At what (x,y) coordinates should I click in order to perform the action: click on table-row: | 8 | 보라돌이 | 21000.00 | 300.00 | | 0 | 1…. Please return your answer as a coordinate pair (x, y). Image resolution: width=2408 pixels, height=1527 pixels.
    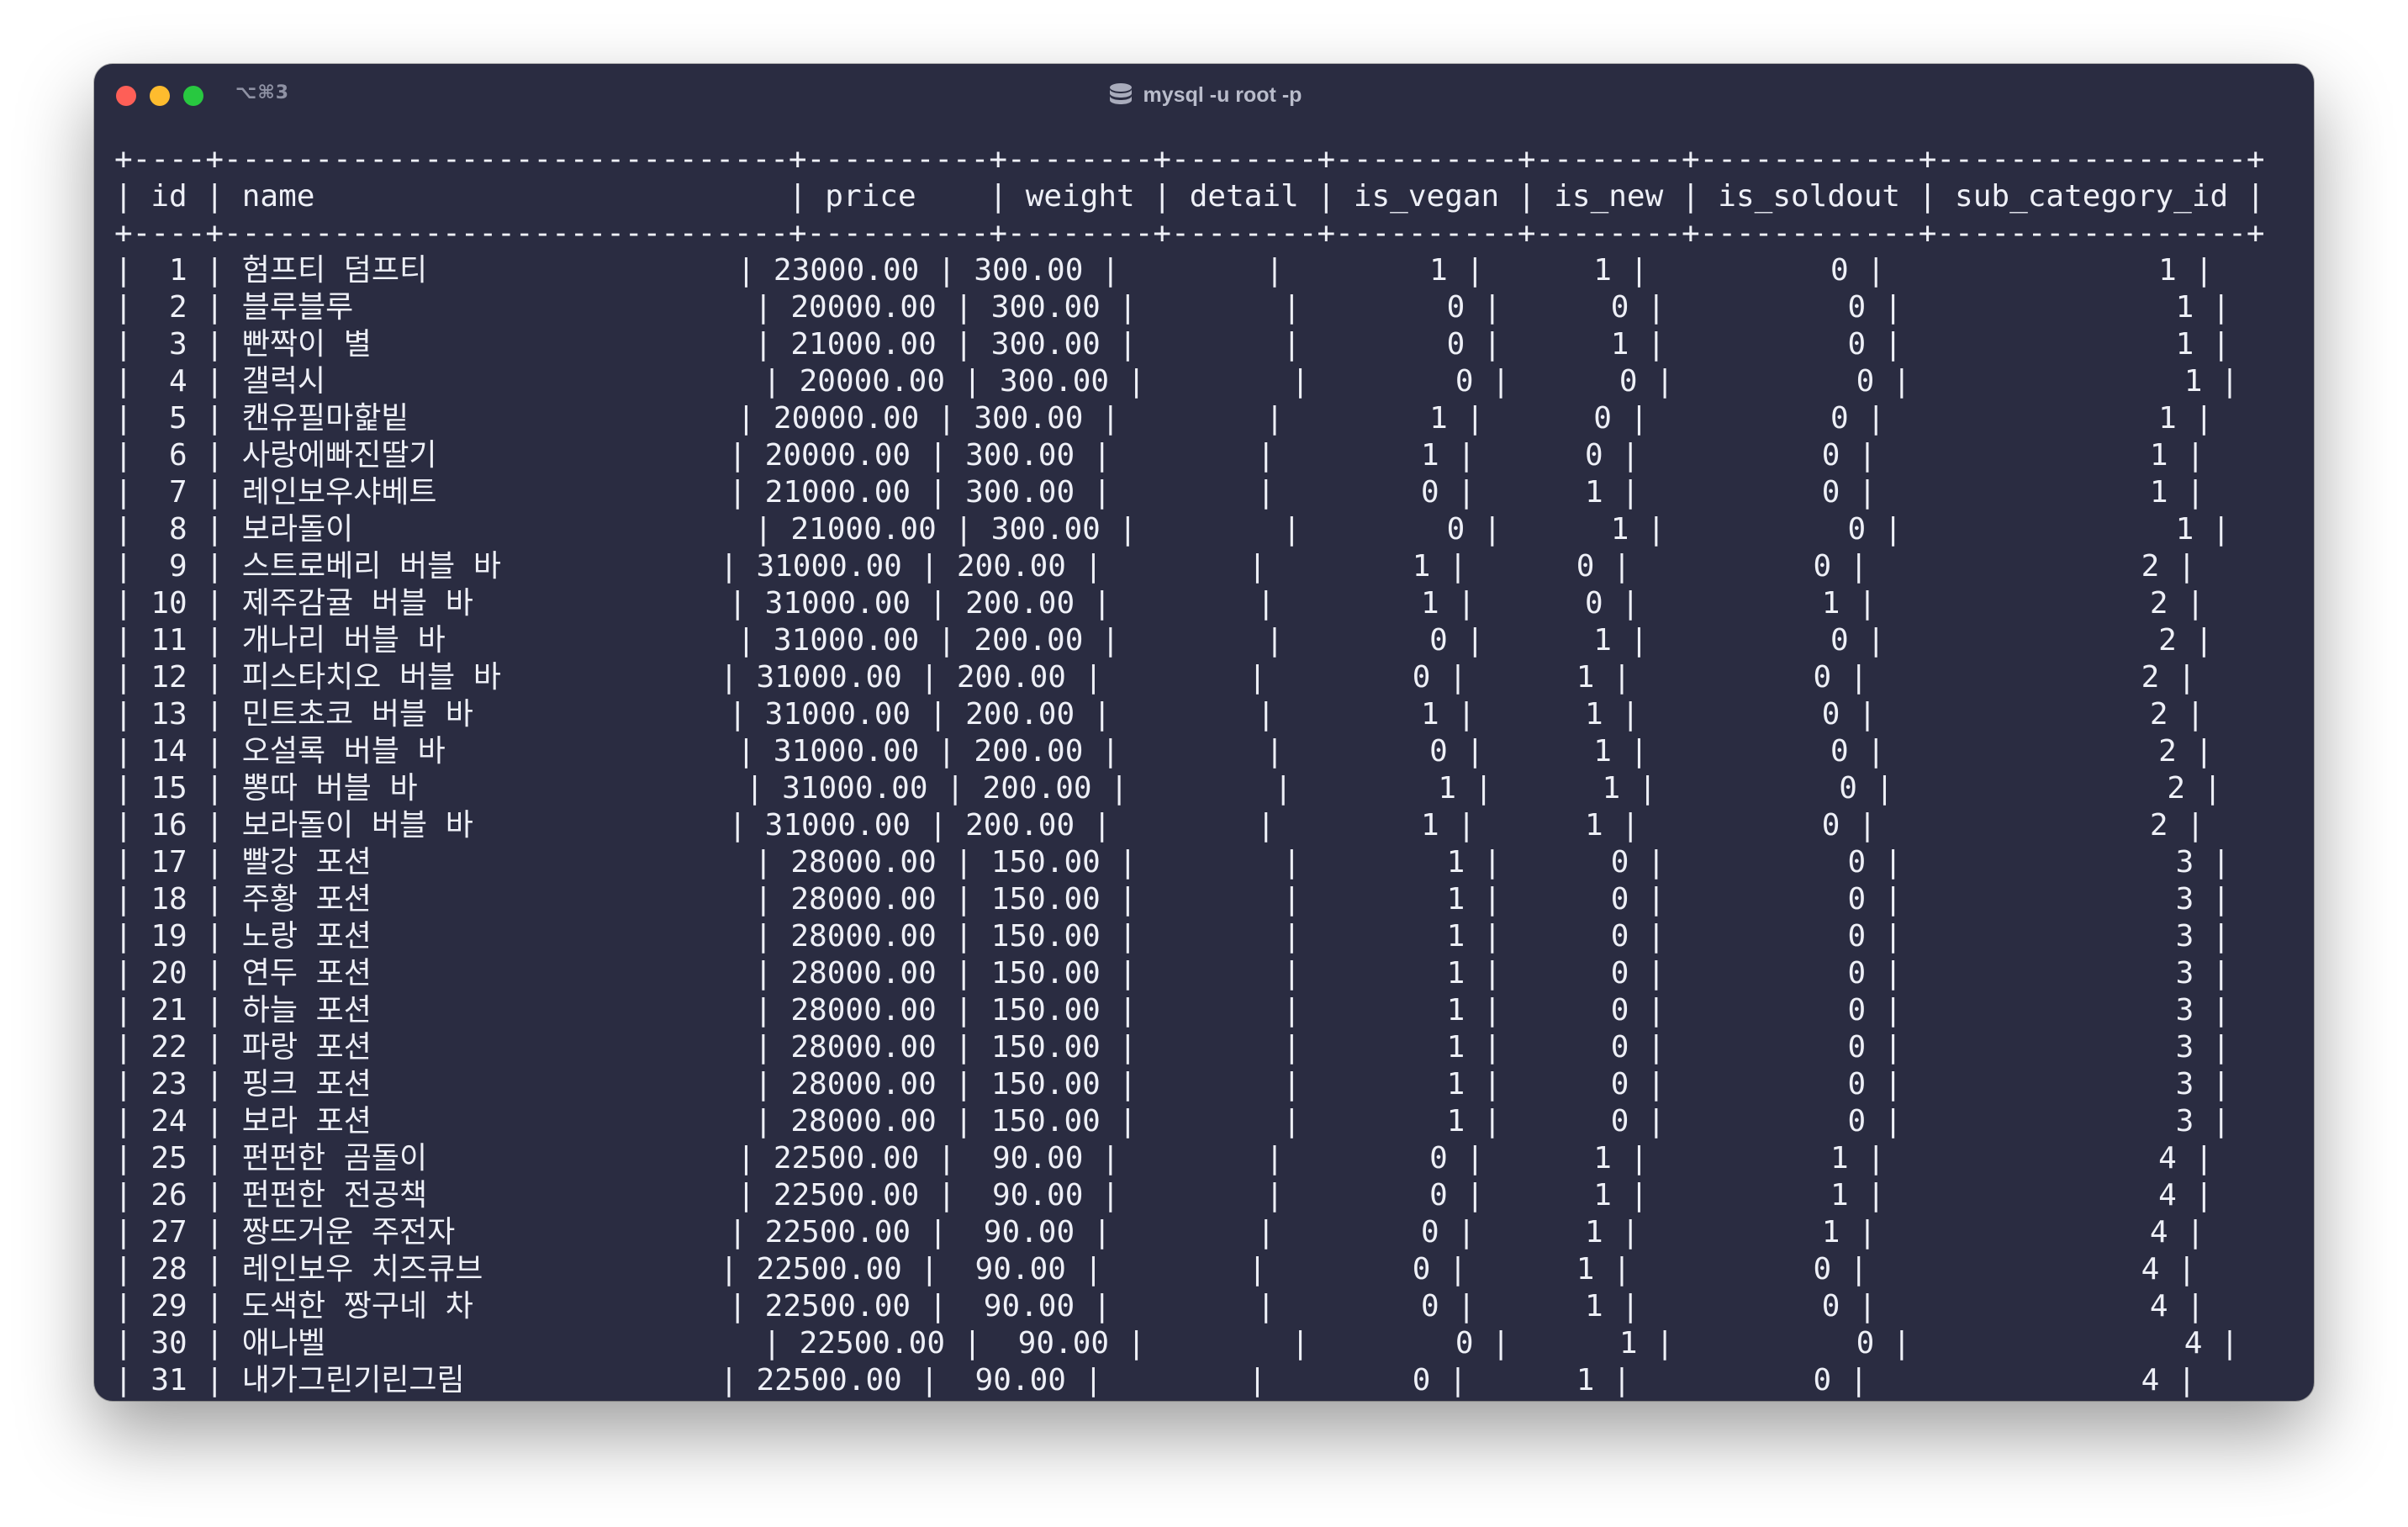
    Looking at the image, I should click on (1173, 529).